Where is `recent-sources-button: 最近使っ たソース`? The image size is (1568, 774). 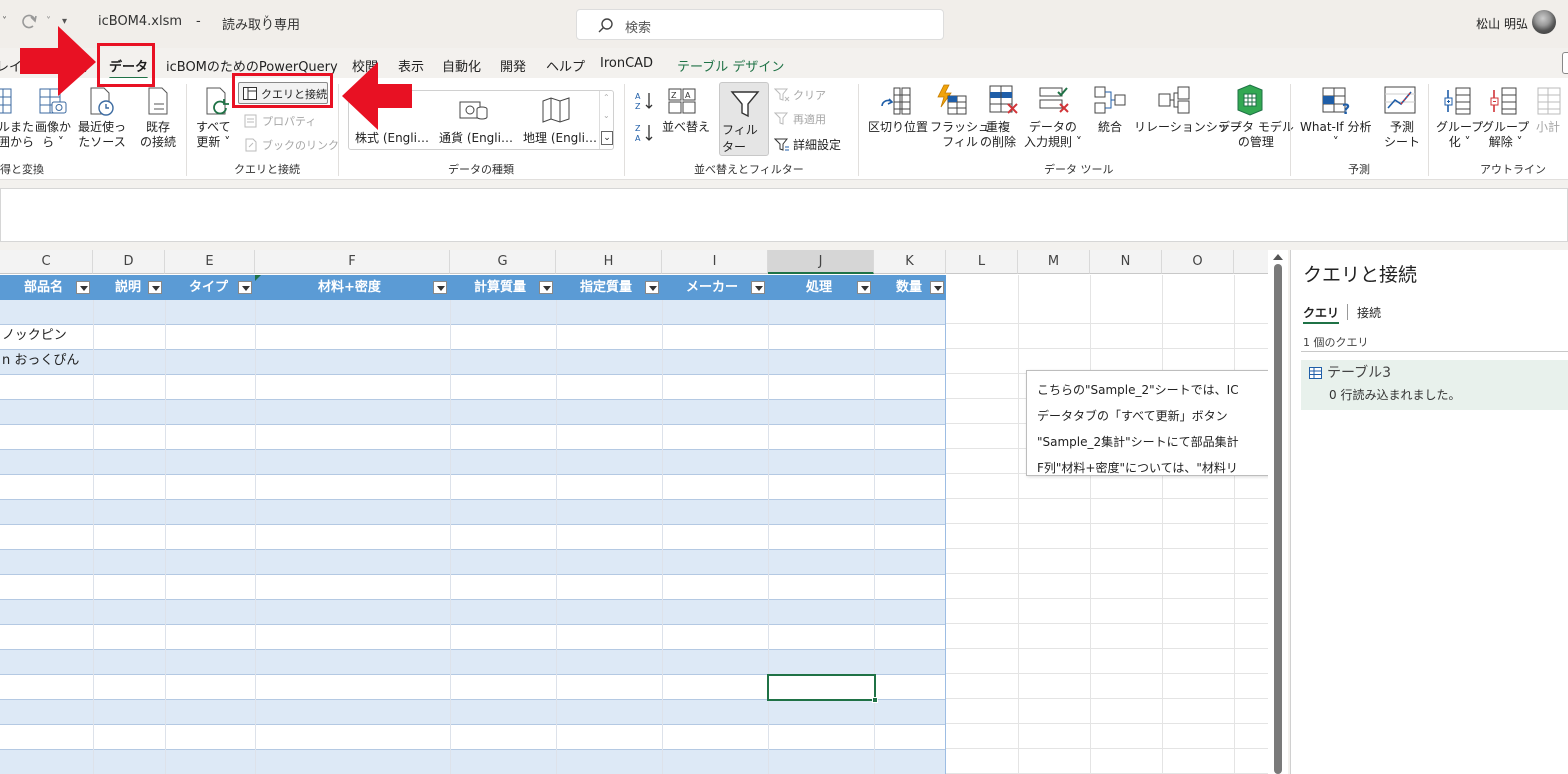
recent-sources-button: 最近使っ たソース is located at coordinates (102, 135).